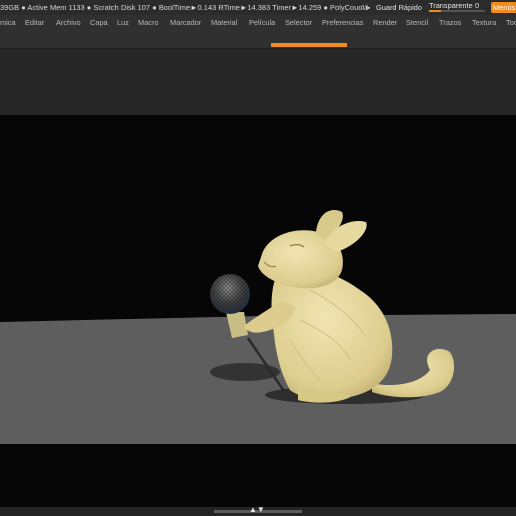 The image size is (516, 516). What do you see at coordinates (148, 22) in the screenshot?
I see `menu-item-macro: Macro` at bounding box center [148, 22].